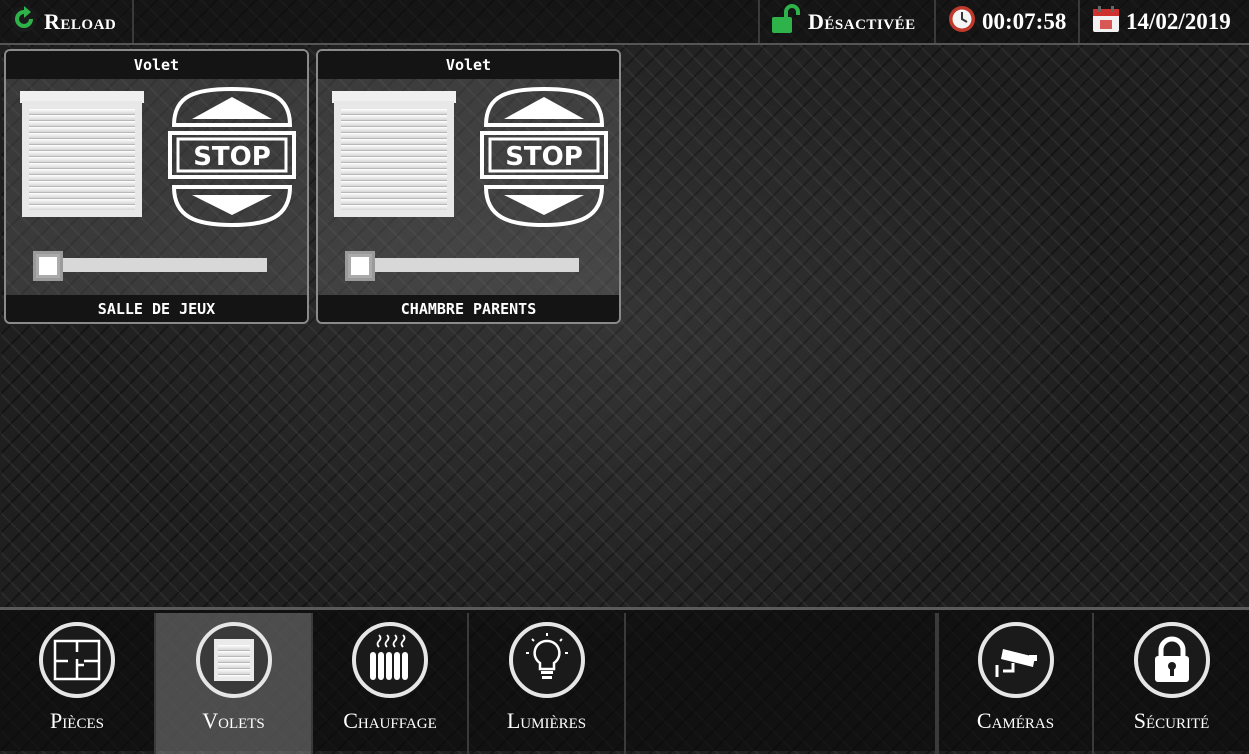  What do you see at coordinates (468, 186) in the screenshot?
I see `shutter-card-chambre-parents: Volet STOP CHAMBRE PARENTS` at bounding box center [468, 186].